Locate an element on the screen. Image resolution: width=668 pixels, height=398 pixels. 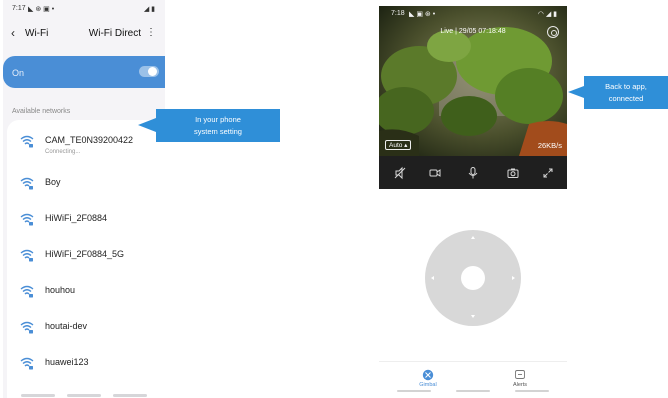
alerts-icon is located at coordinates (520, 374).